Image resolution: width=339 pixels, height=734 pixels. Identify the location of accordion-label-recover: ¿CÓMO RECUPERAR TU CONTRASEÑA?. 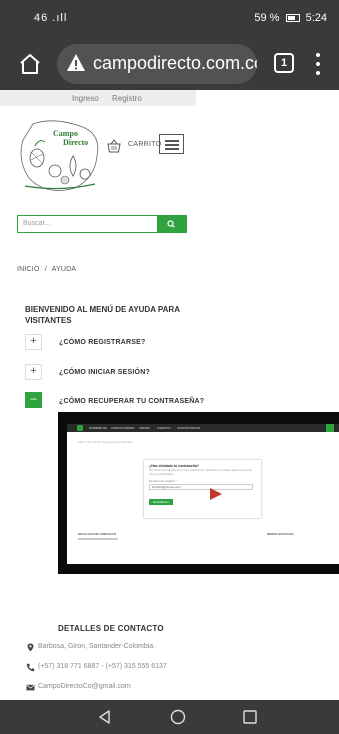
(131, 401).